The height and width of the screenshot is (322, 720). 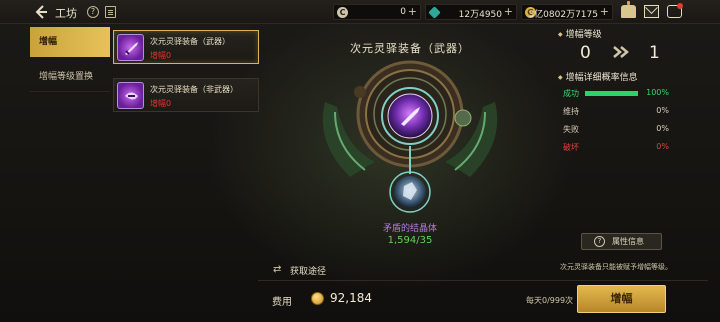 What do you see at coordinates (628, 9) in the screenshot?
I see `cake-icon` at bounding box center [628, 9].